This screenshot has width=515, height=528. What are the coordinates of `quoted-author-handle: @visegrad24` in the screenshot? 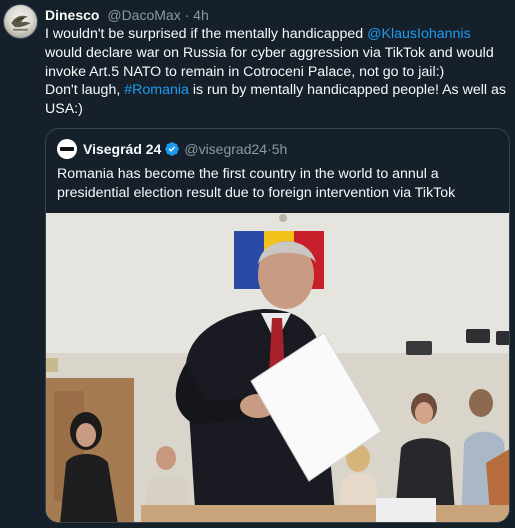 It's located at (225, 149).